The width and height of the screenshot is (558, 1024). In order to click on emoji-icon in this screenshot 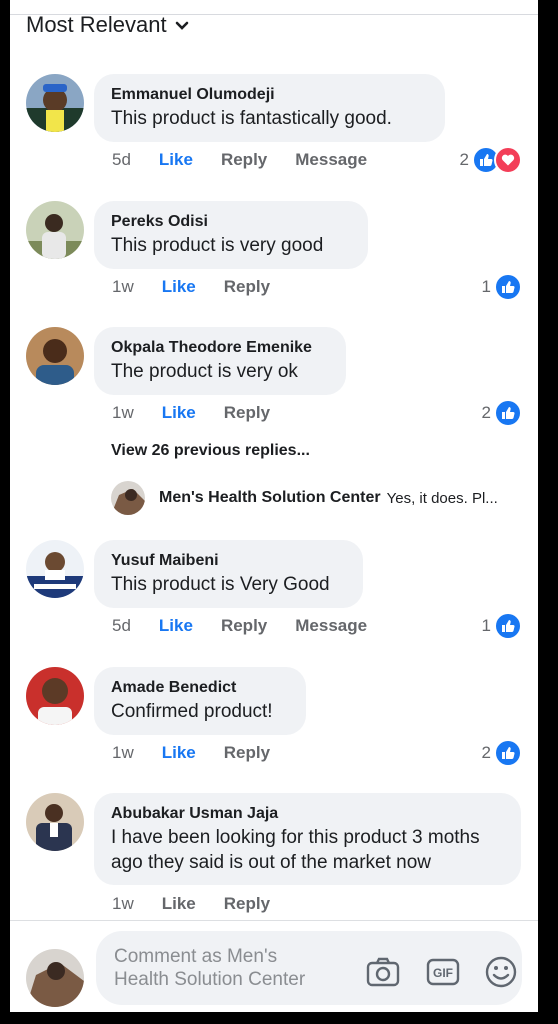, I will do `click(501, 972)`.